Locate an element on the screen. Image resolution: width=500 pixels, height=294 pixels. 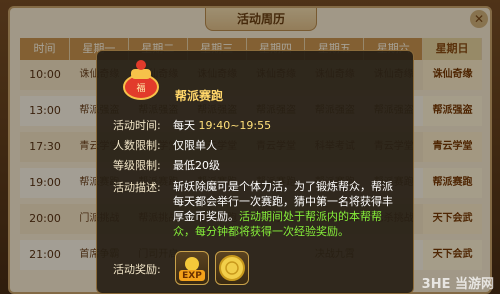
time-label: 活动时间: is located at coordinates (137, 125).